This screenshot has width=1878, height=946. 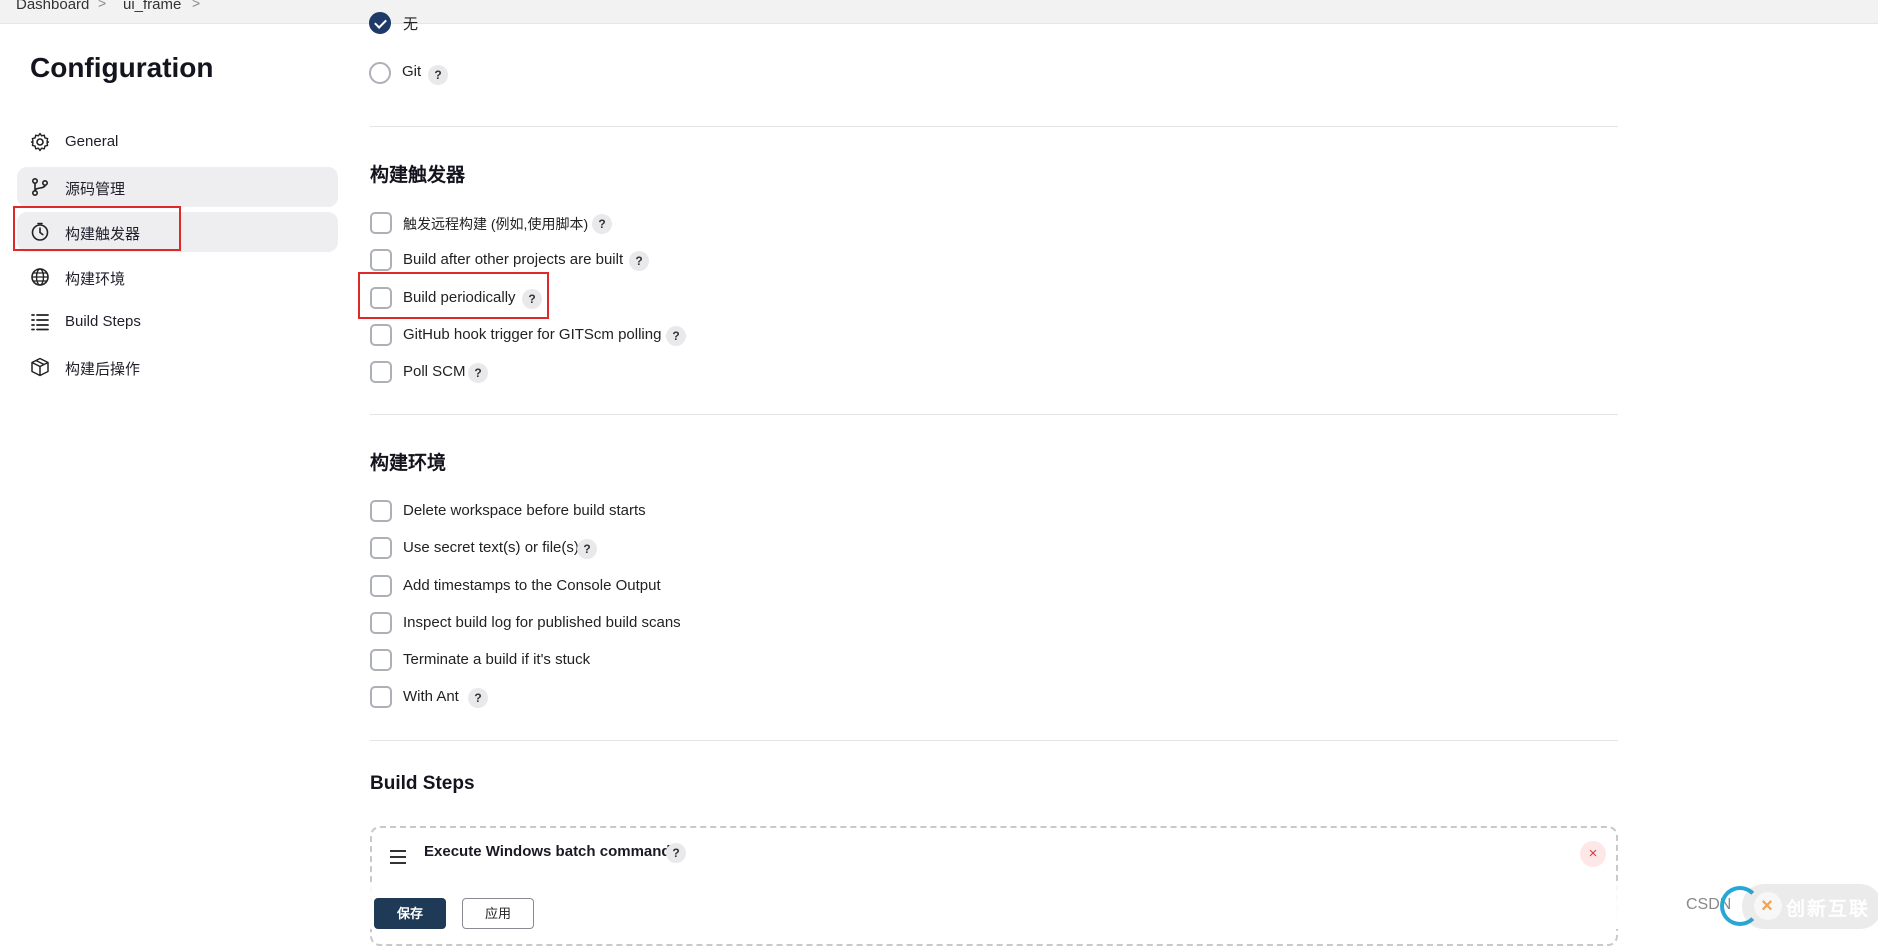 I want to click on trigger-checkbox-after-other, so click(x=381, y=260).